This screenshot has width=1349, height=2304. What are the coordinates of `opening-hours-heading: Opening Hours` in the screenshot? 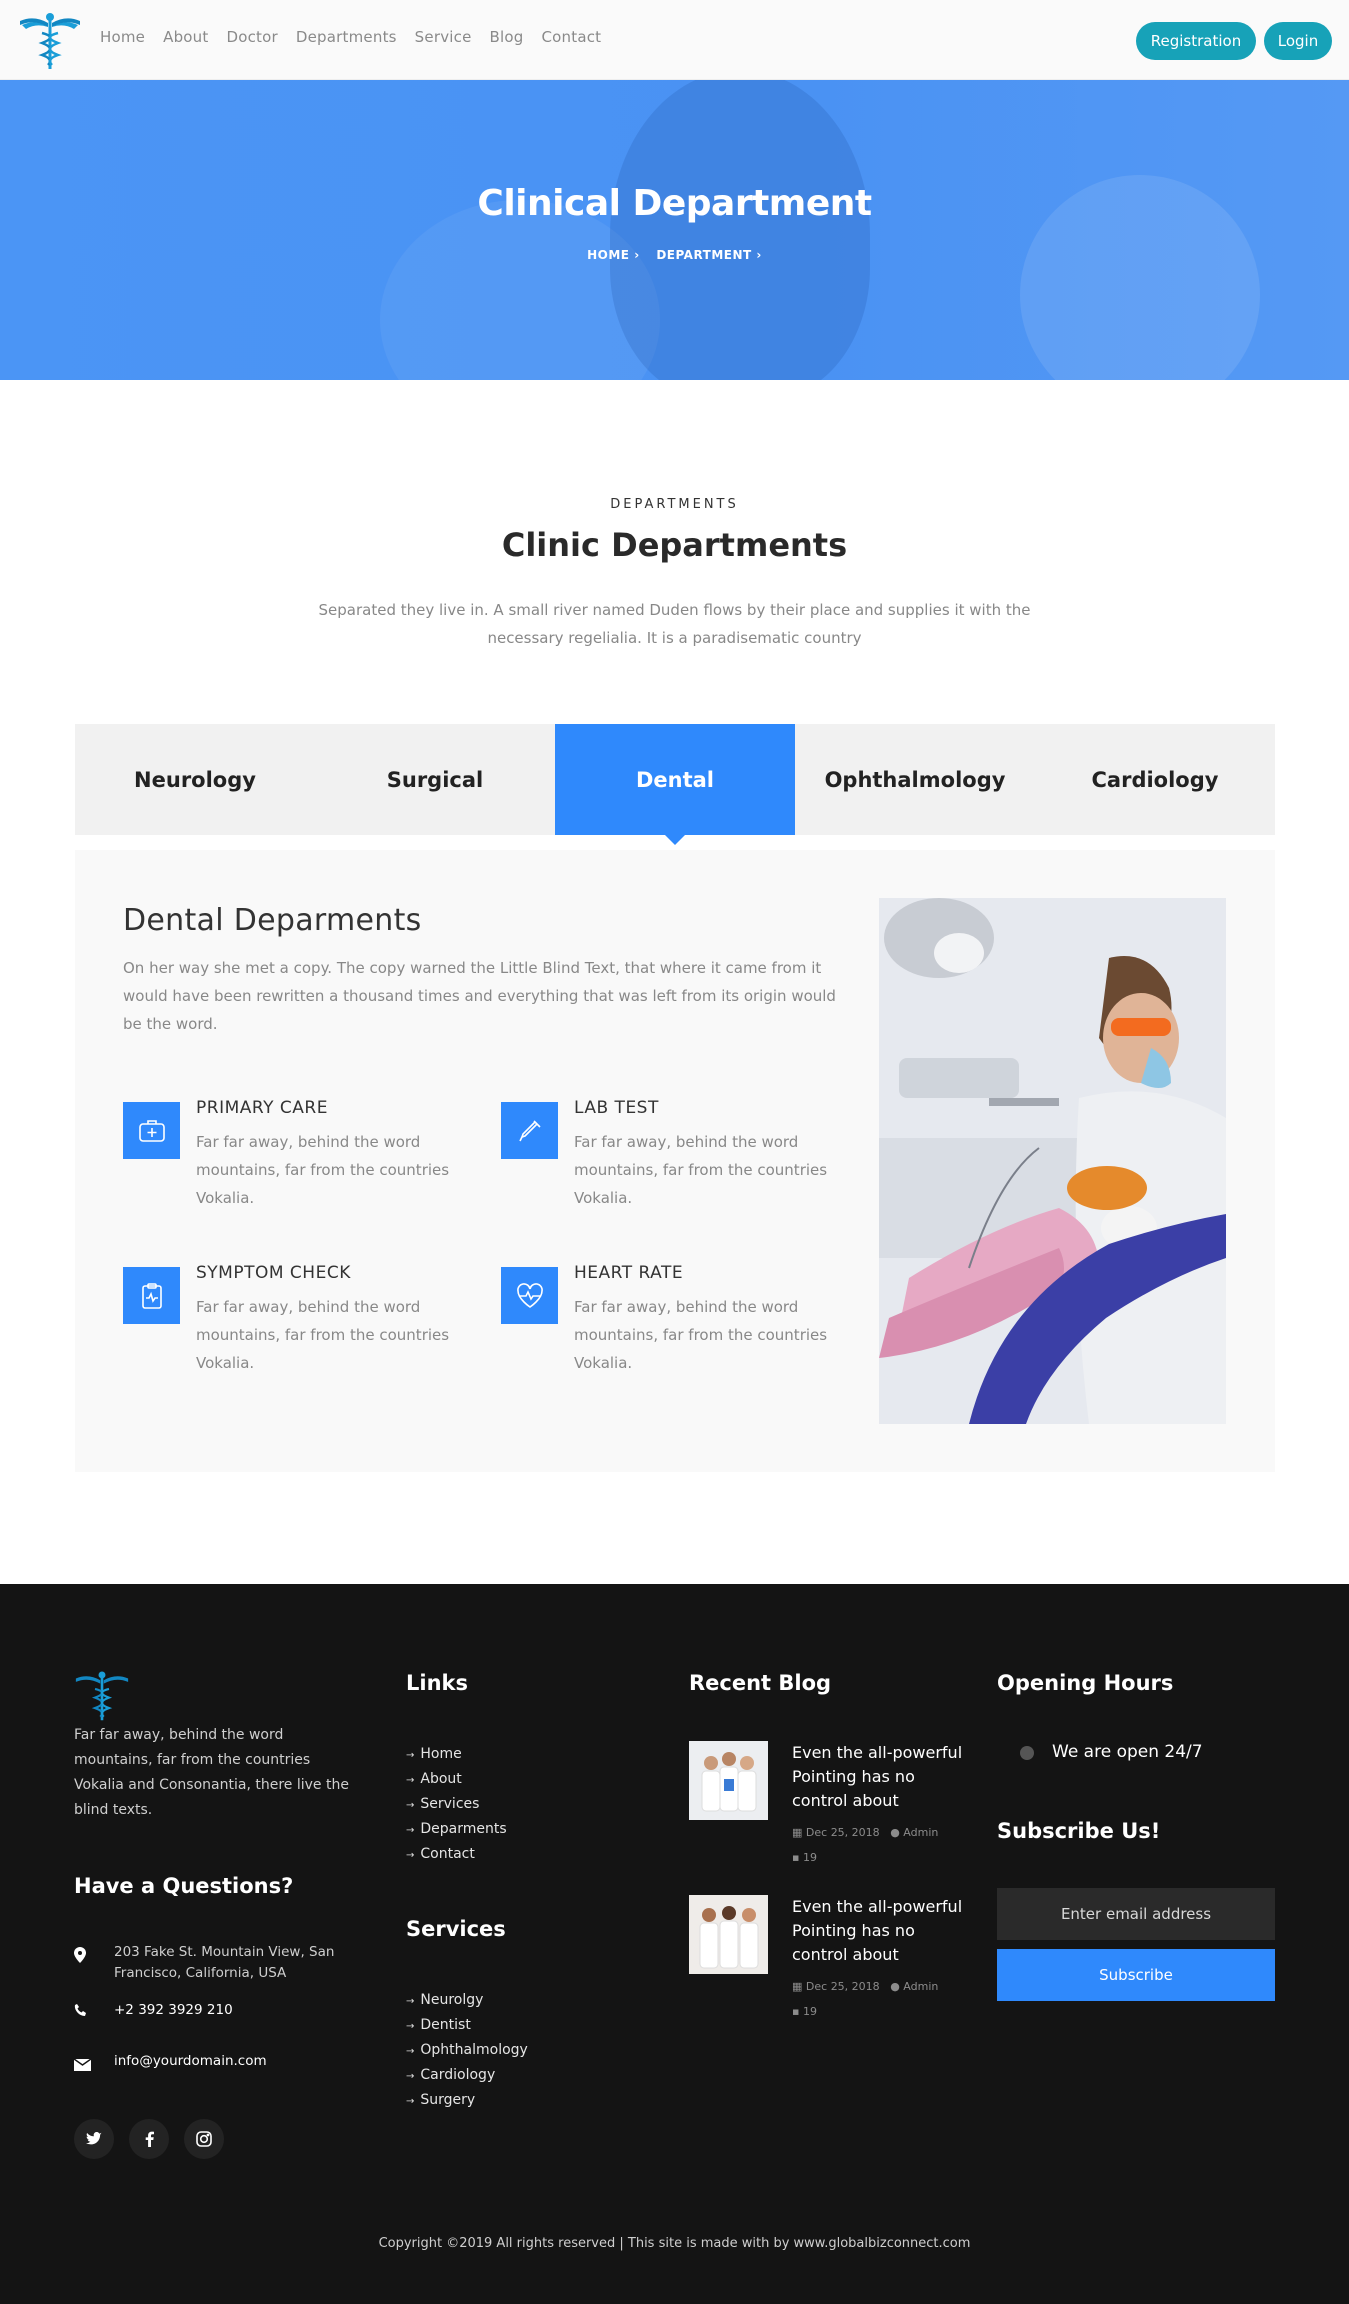 It's located at (1085, 1683).